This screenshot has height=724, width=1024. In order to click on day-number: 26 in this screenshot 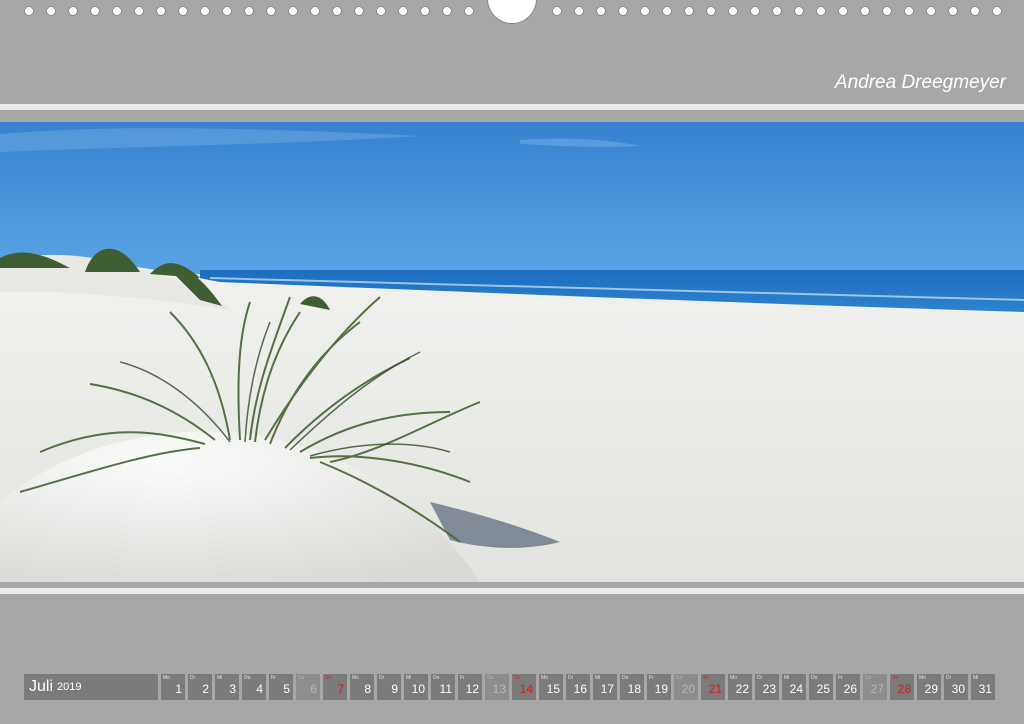, I will do `click(850, 689)`.